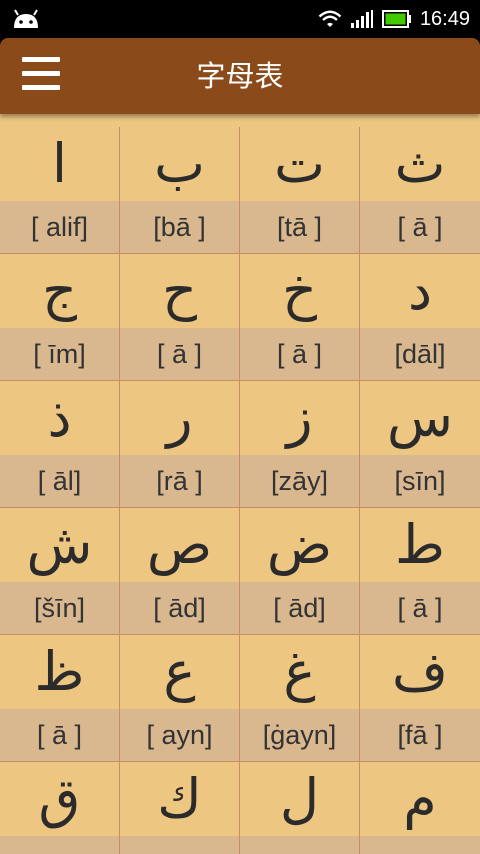 The width and height of the screenshot is (480, 854). I want to click on letter-cell: ز [zāy], so click(300, 444).